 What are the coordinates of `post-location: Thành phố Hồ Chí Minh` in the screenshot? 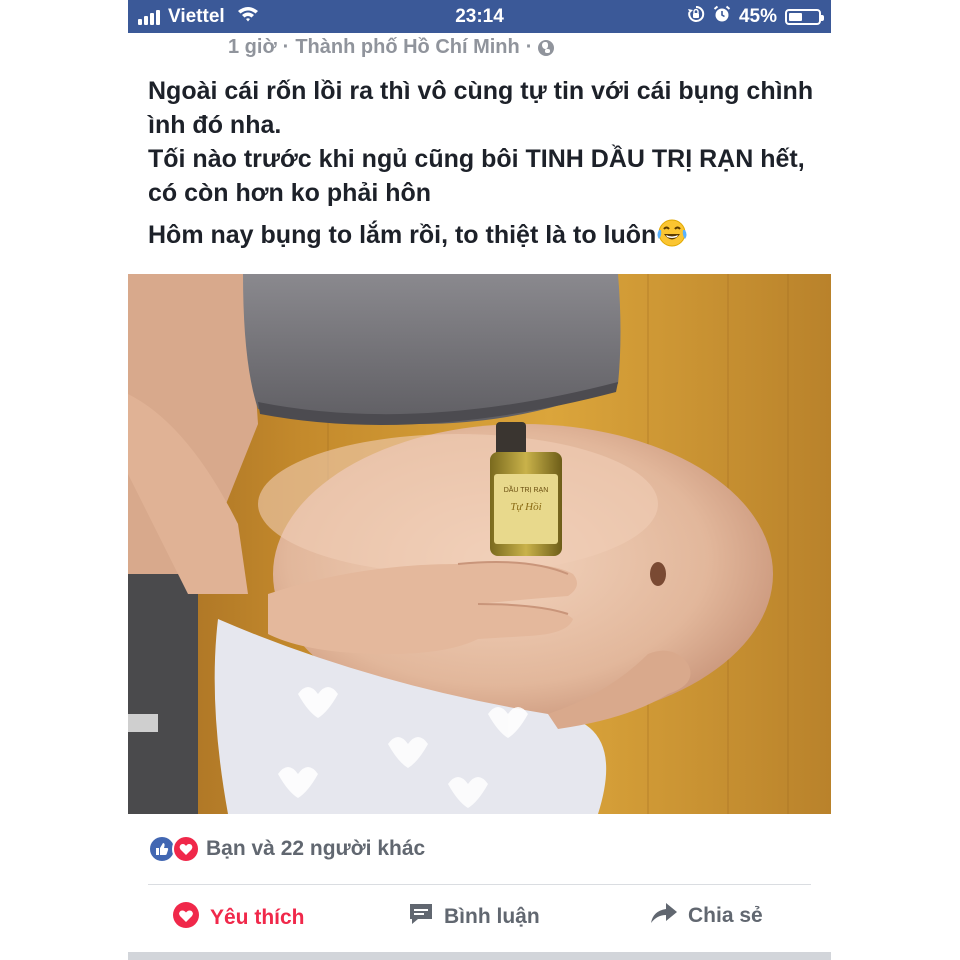 It's located at (407, 47).